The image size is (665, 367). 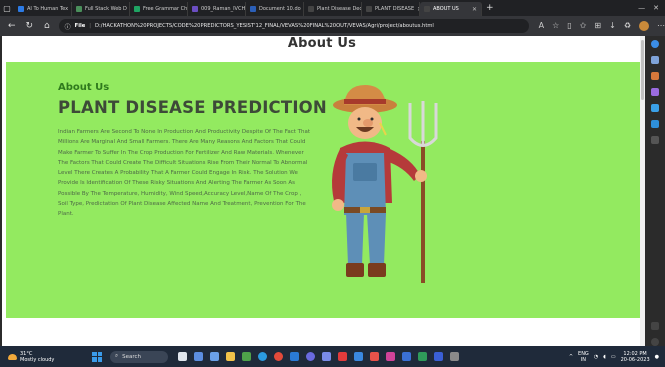 What do you see at coordinates (656, 8) in the screenshot?
I see `close-window-icon: ✕` at bounding box center [656, 8].